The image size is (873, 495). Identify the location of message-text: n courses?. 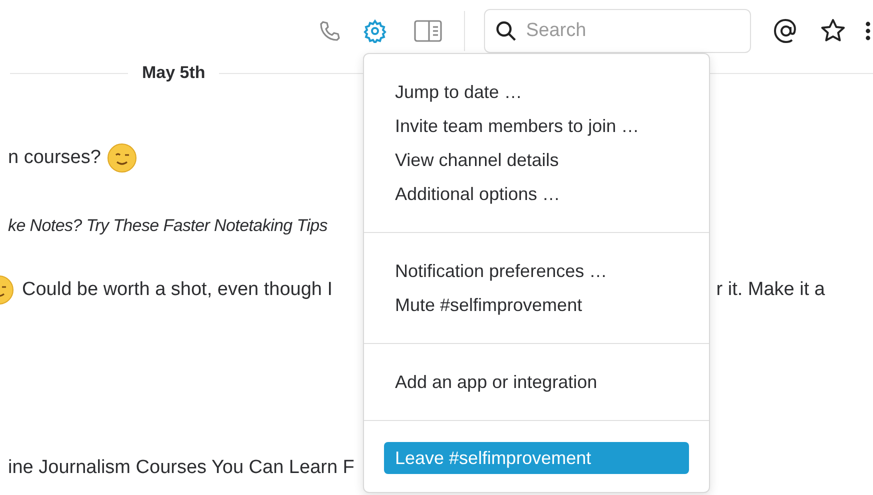
(54, 158).